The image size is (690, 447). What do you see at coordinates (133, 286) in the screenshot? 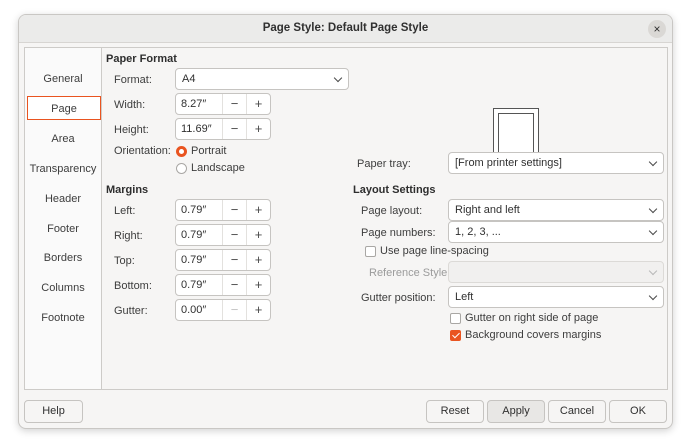
I see `bottom-margin-label: Bottom:` at bounding box center [133, 286].